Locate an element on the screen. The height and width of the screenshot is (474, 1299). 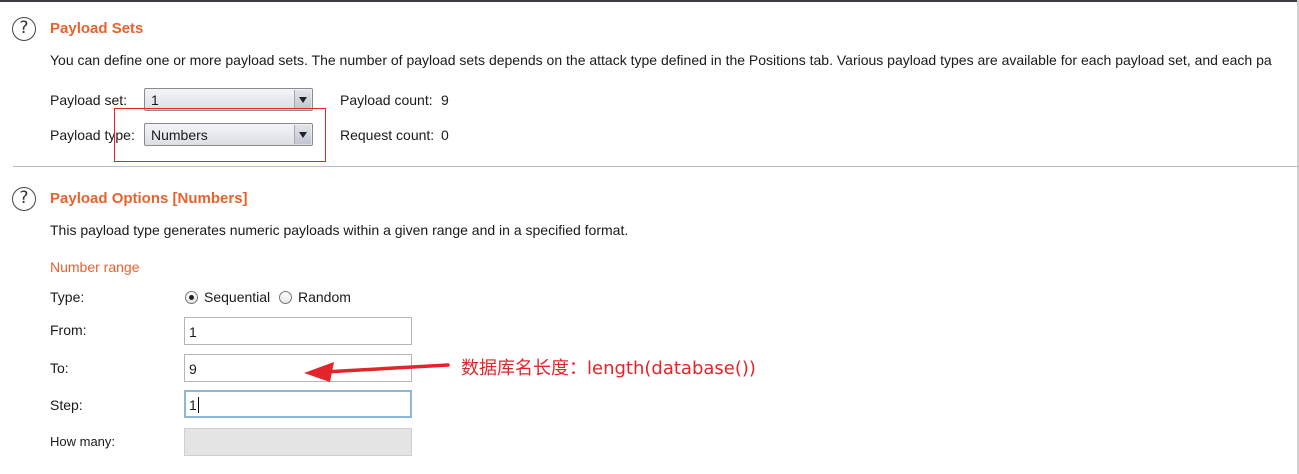
sequential-label: Sequential is located at coordinates (237, 297).